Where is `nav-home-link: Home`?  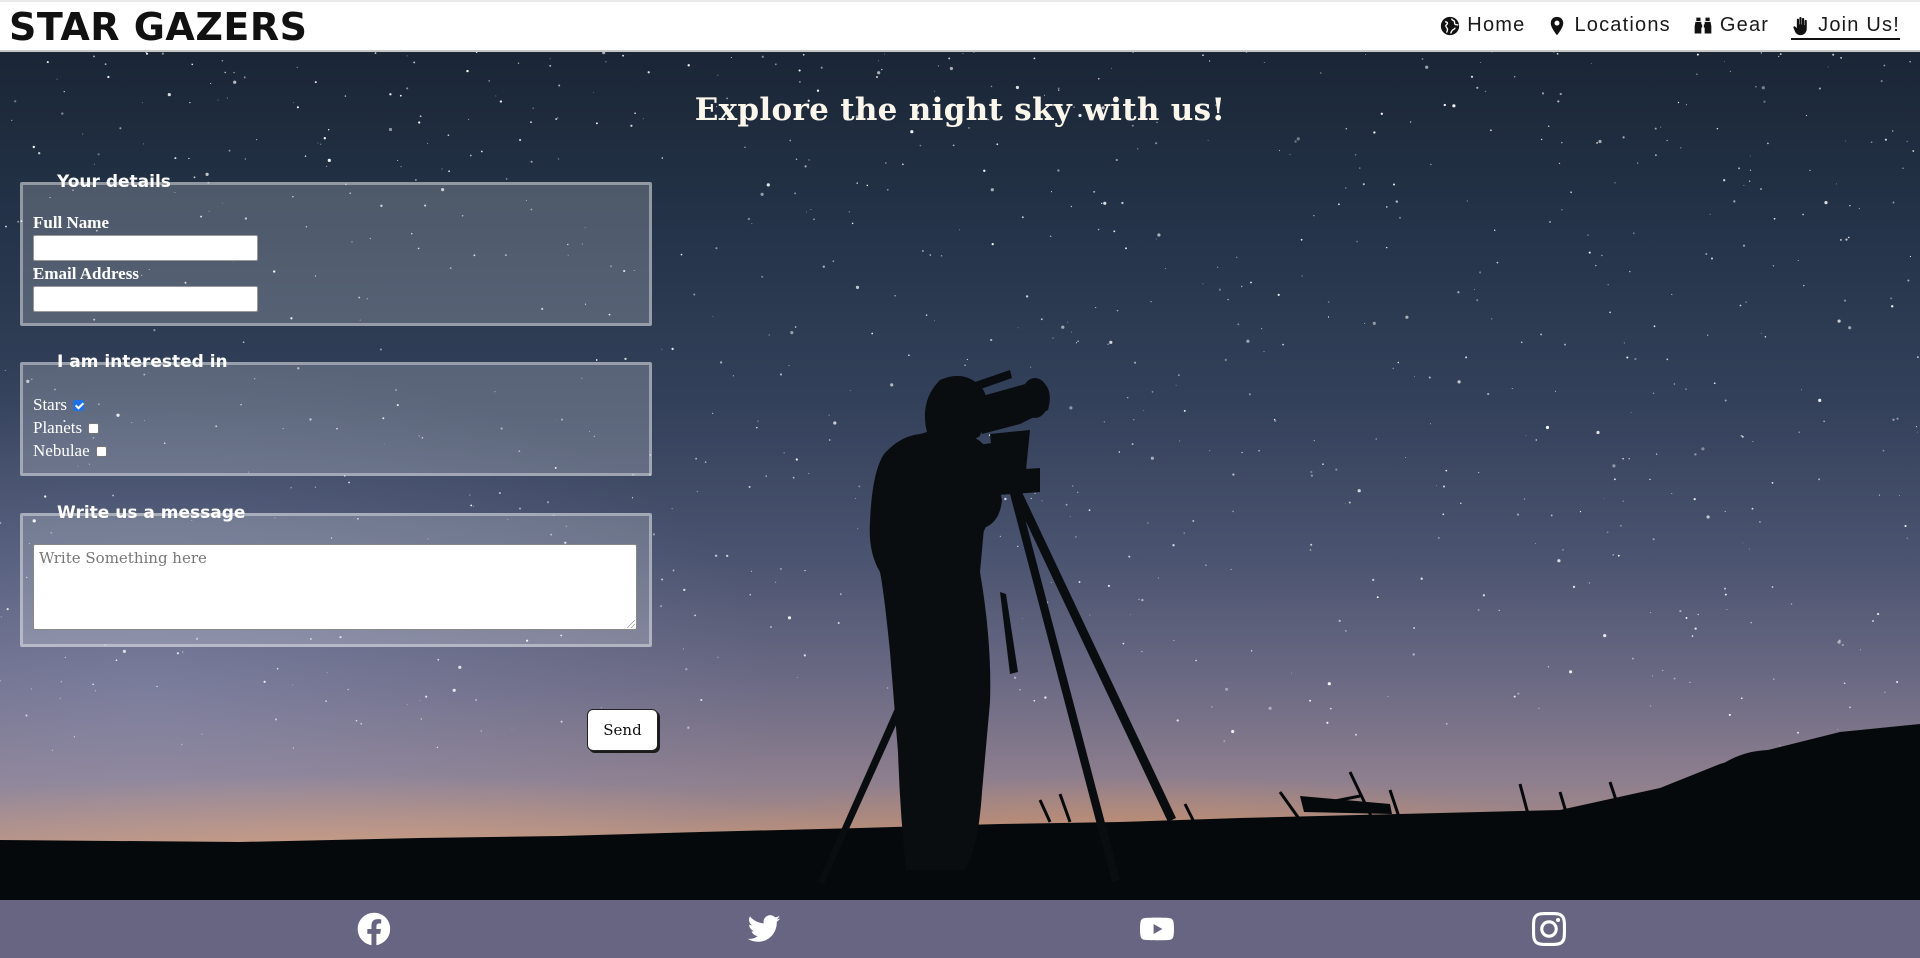
nav-home-link: Home is located at coordinates (1482, 27).